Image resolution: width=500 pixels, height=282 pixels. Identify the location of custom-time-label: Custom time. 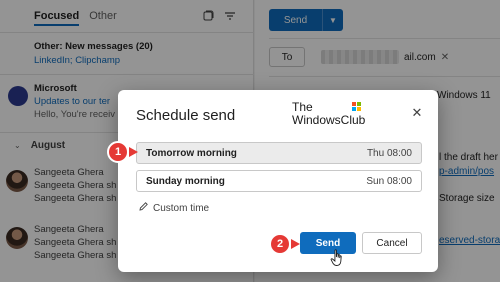
(181, 208).